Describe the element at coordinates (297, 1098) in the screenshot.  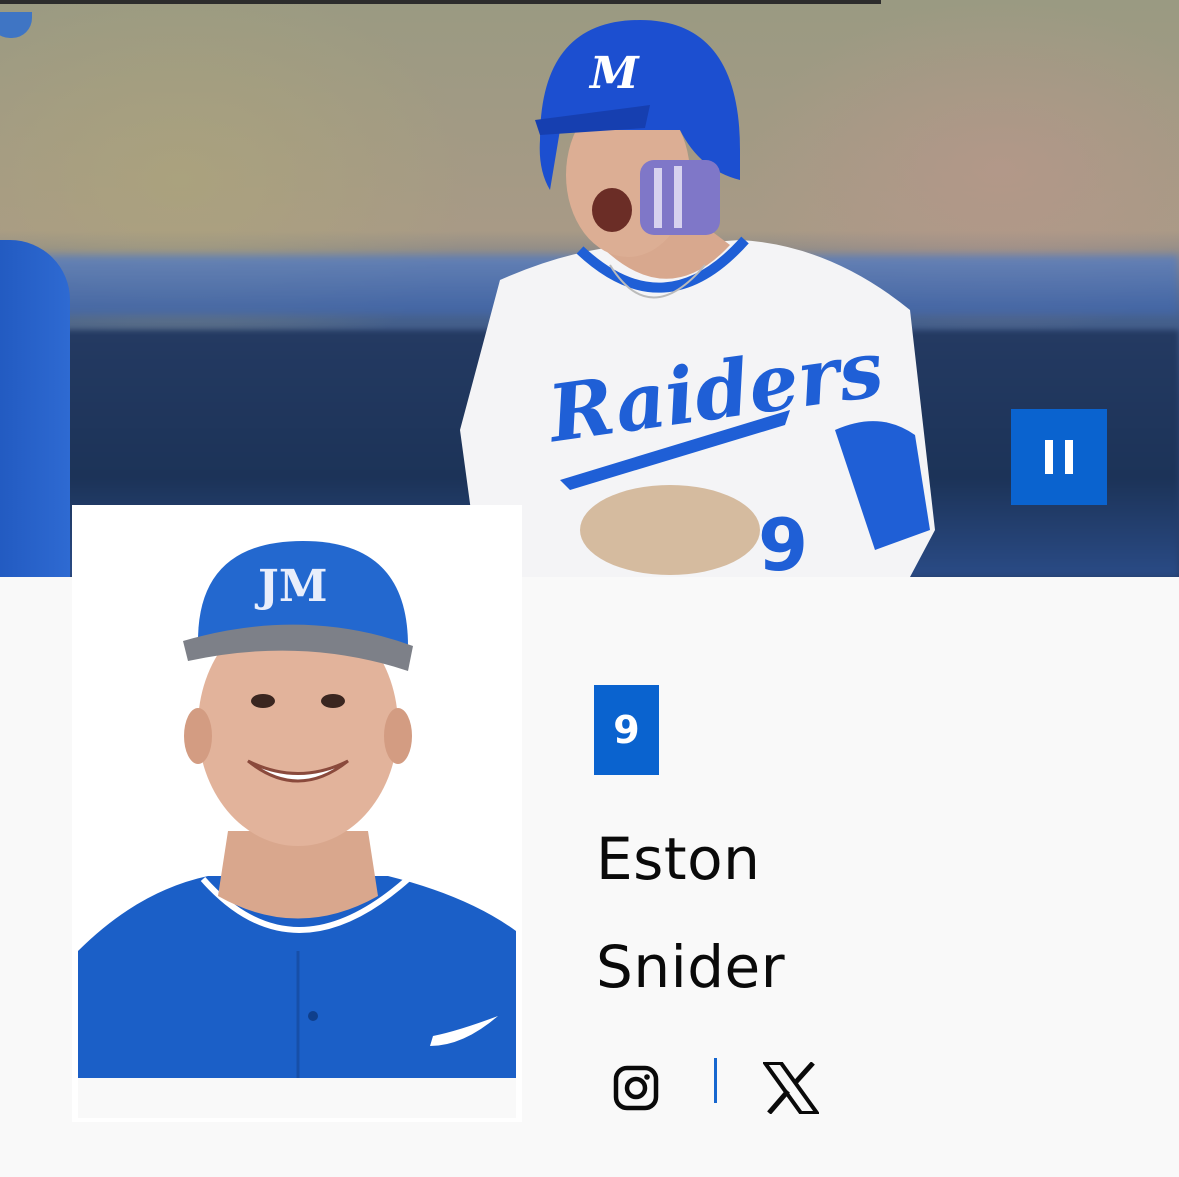
I see `headshot-bottom-strip` at that location.